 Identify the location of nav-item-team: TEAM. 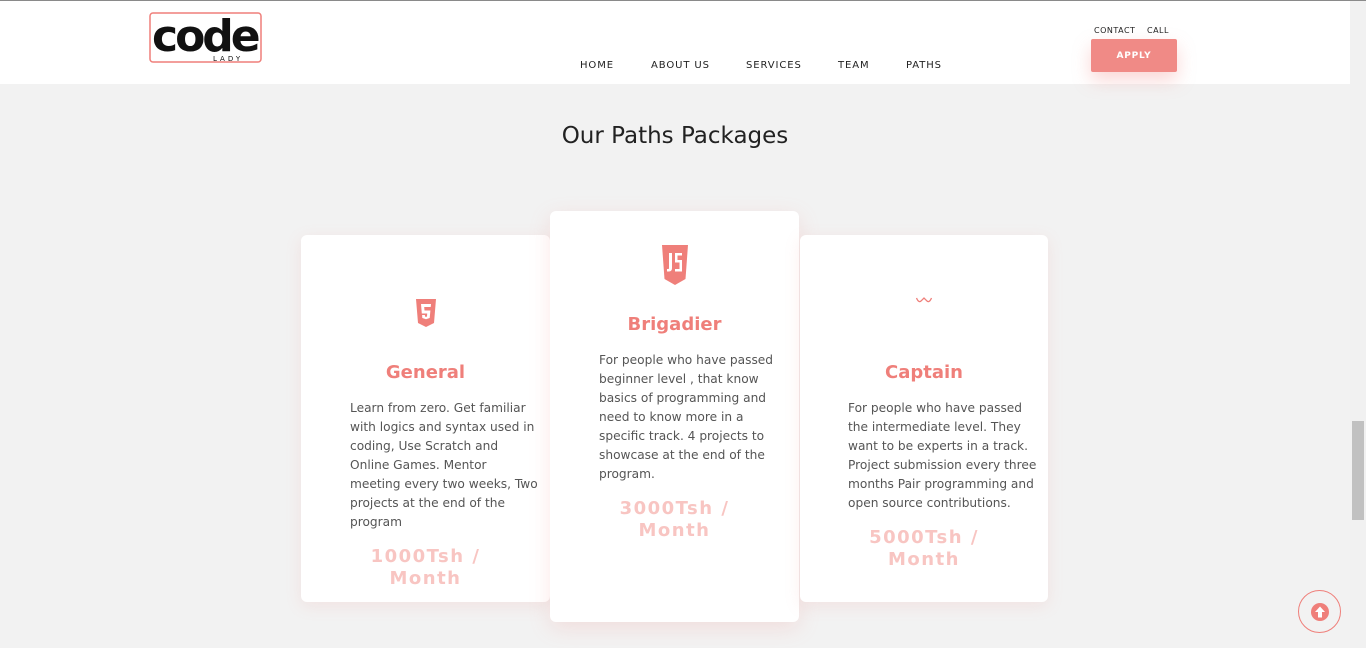
(854, 65).